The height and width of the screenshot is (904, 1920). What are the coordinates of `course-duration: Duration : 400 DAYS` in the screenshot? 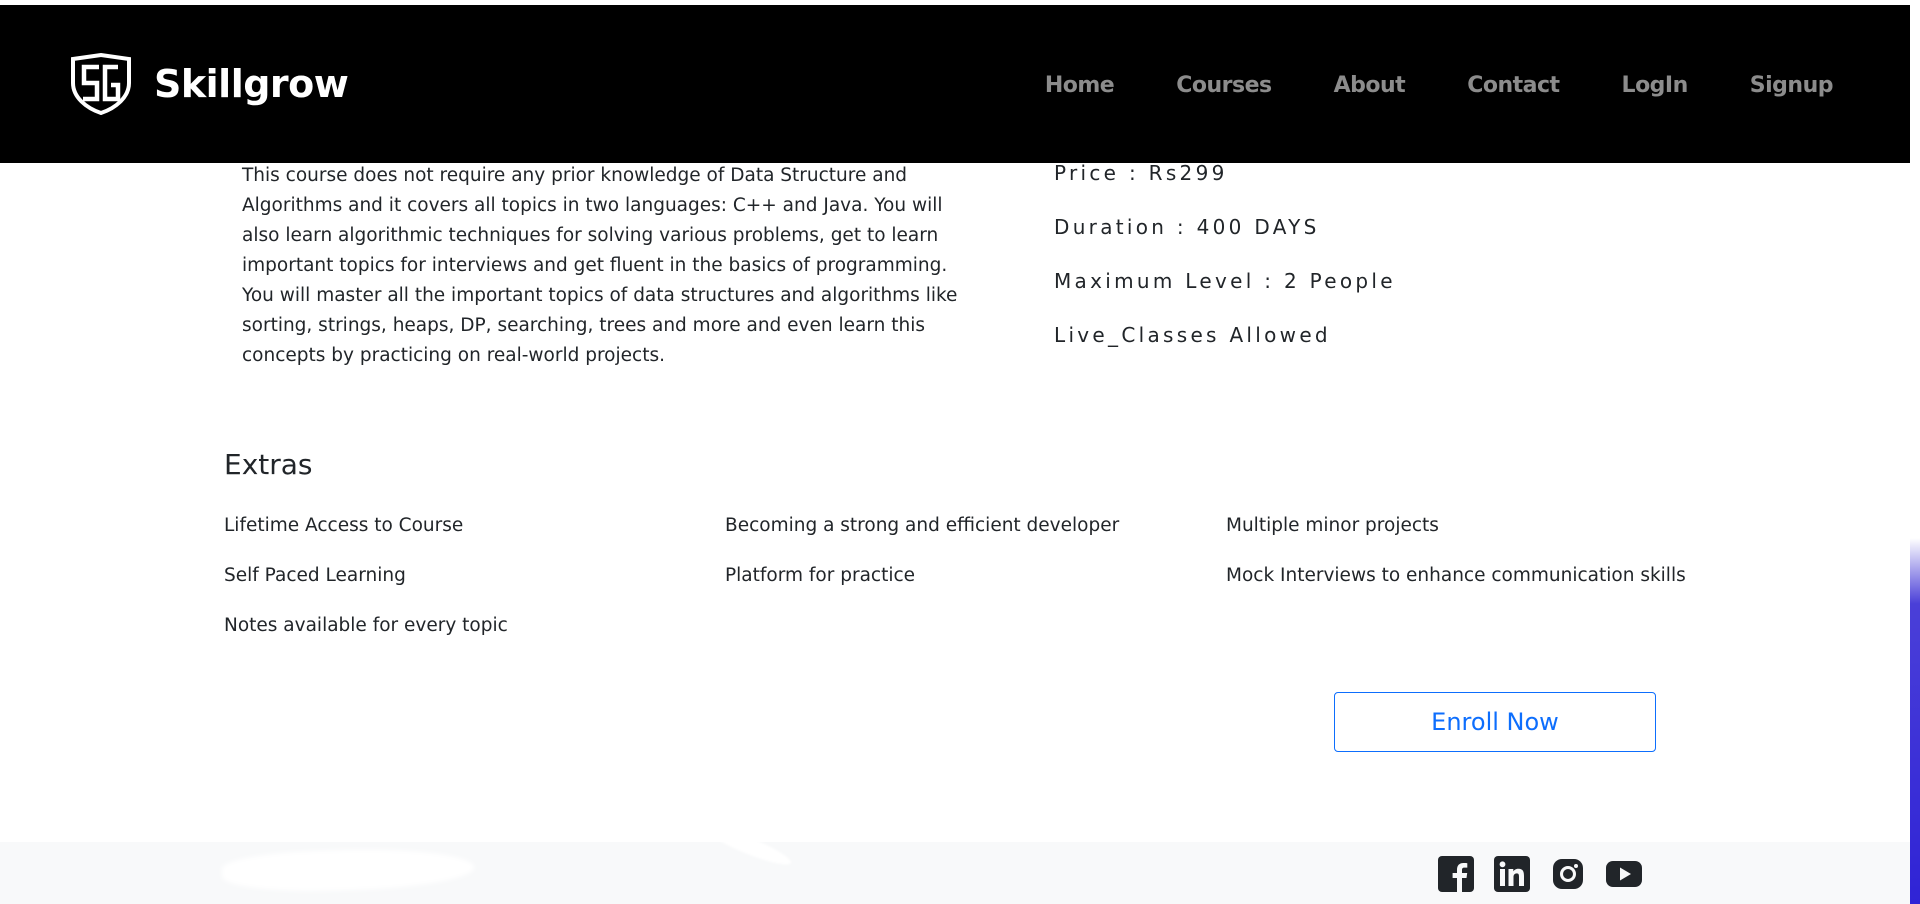 It's located at (1187, 227).